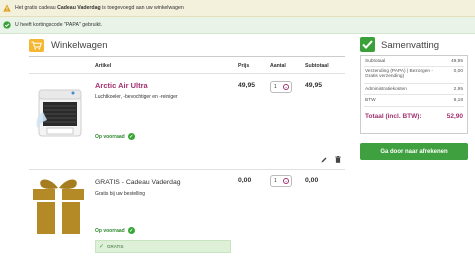 The width and height of the screenshot is (475, 256). What do you see at coordinates (324, 160) in the screenshot?
I see `pencil-icon` at bounding box center [324, 160].